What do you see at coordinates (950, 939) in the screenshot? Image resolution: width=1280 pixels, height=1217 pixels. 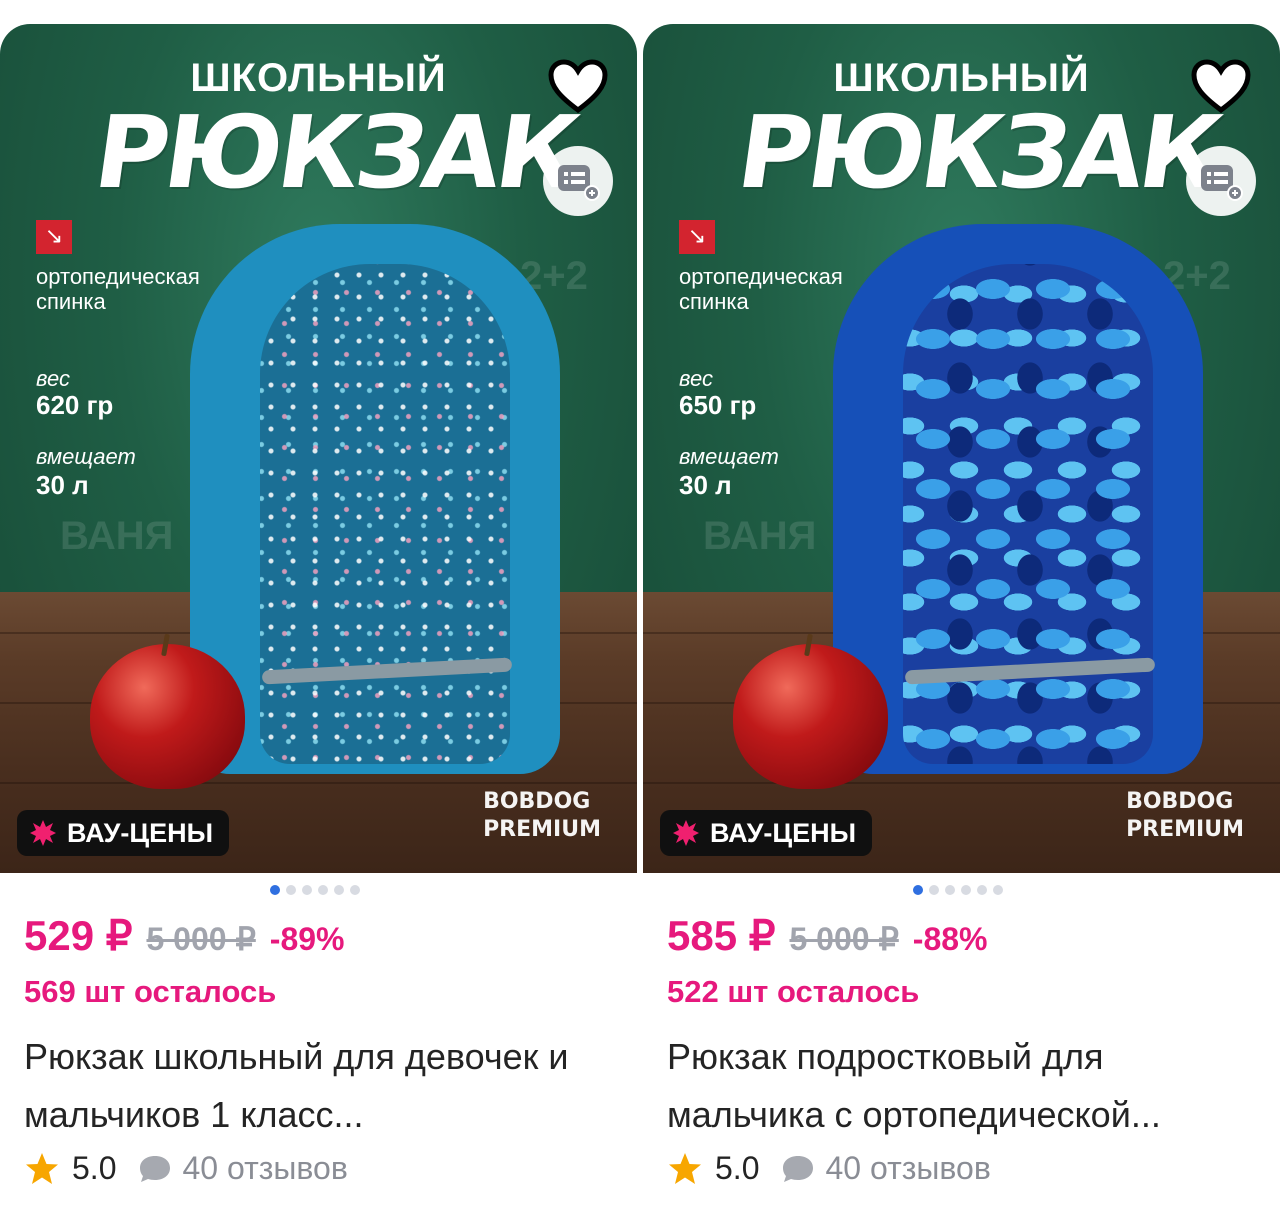 I see `discount: -88%` at bounding box center [950, 939].